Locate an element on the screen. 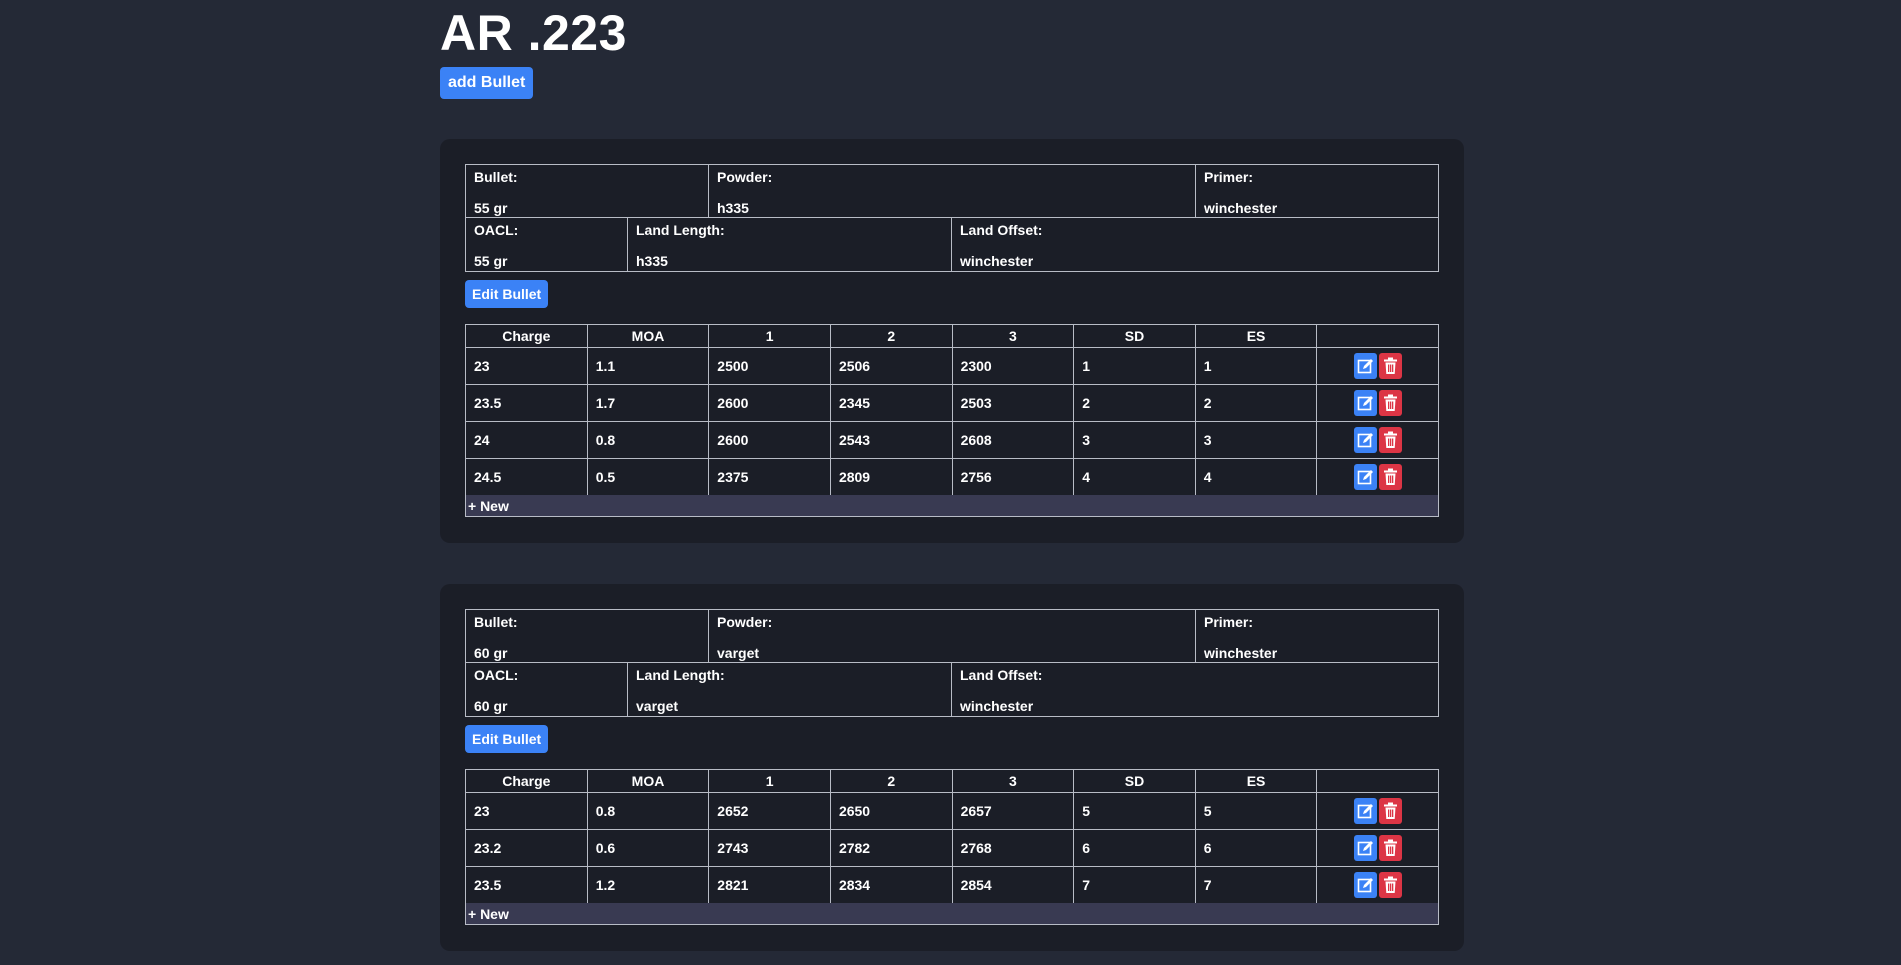  table-cell: 23.2 is located at coordinates (526, 848).